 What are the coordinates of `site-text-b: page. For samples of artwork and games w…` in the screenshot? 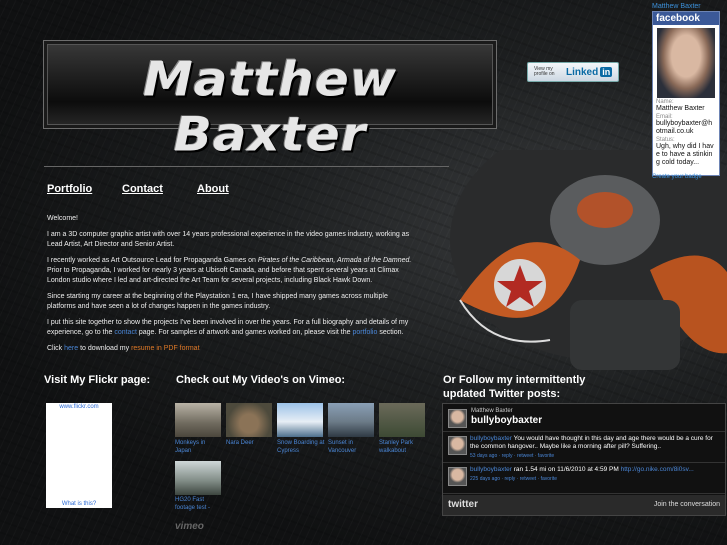 It's located at (244, 332).